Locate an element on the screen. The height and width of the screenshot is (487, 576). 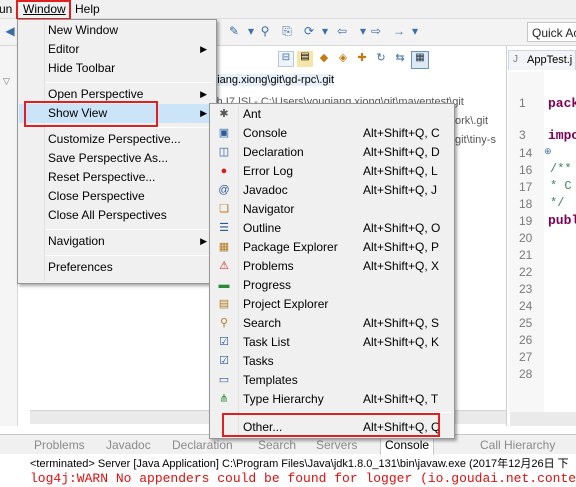
view-item-shortcut: Alt+Shift+Q, L is located at coordinates (400, 171).